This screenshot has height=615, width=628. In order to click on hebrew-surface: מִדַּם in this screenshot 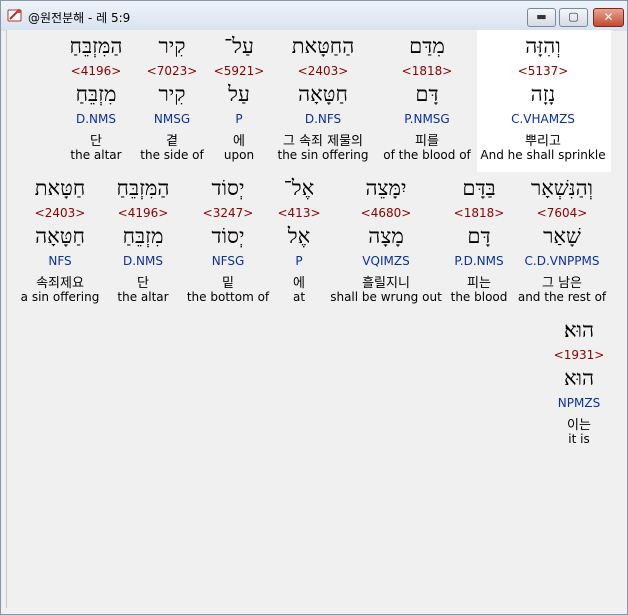, I will do `click(427, 46)`.